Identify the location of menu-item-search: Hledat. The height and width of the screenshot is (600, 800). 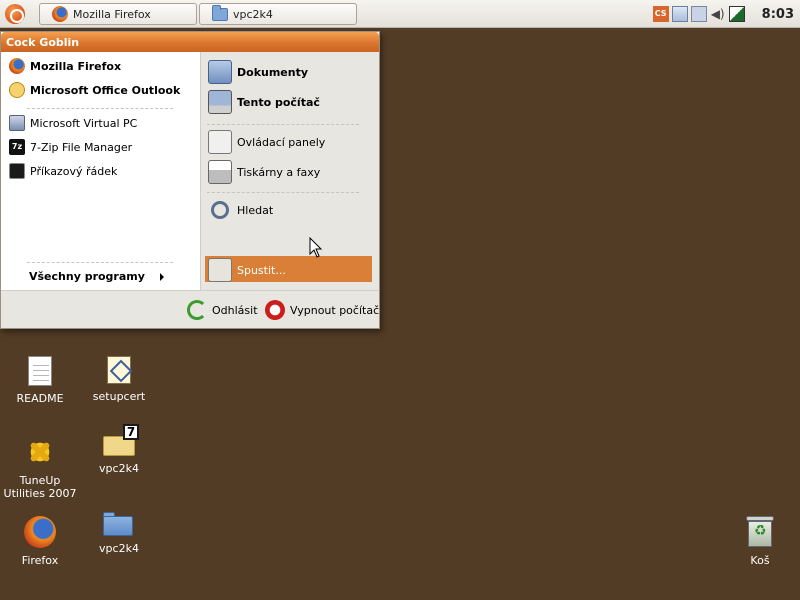
(240, 210).